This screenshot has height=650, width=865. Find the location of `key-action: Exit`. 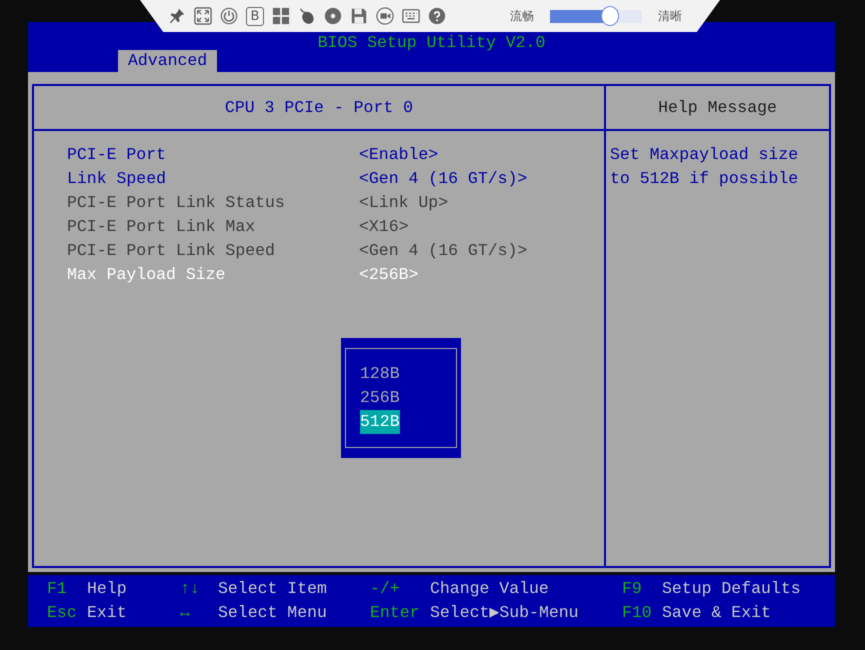

key-action: Exit is located at coordinates (107, 613).